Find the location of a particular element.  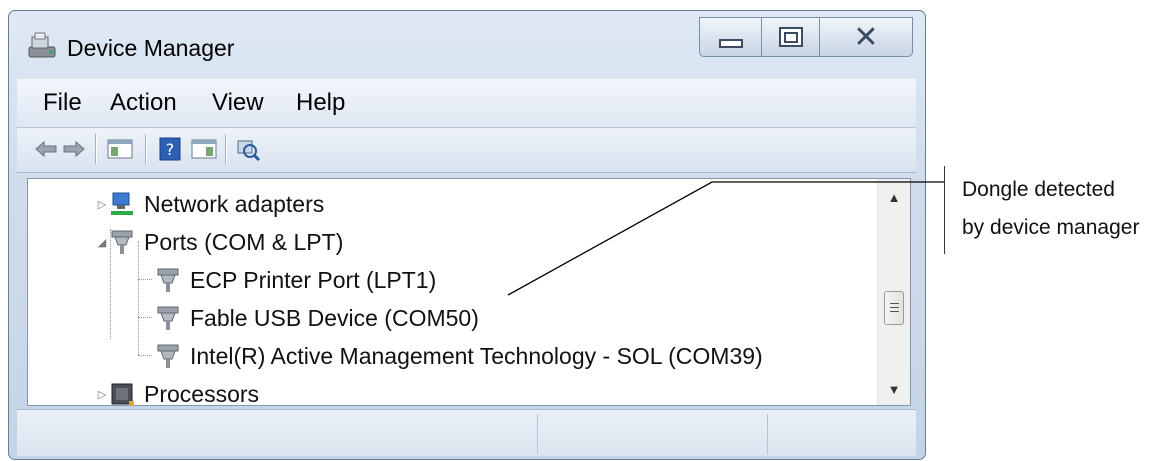

annotation-line-1: Dongle detected is located at coordinates (1038, 189).